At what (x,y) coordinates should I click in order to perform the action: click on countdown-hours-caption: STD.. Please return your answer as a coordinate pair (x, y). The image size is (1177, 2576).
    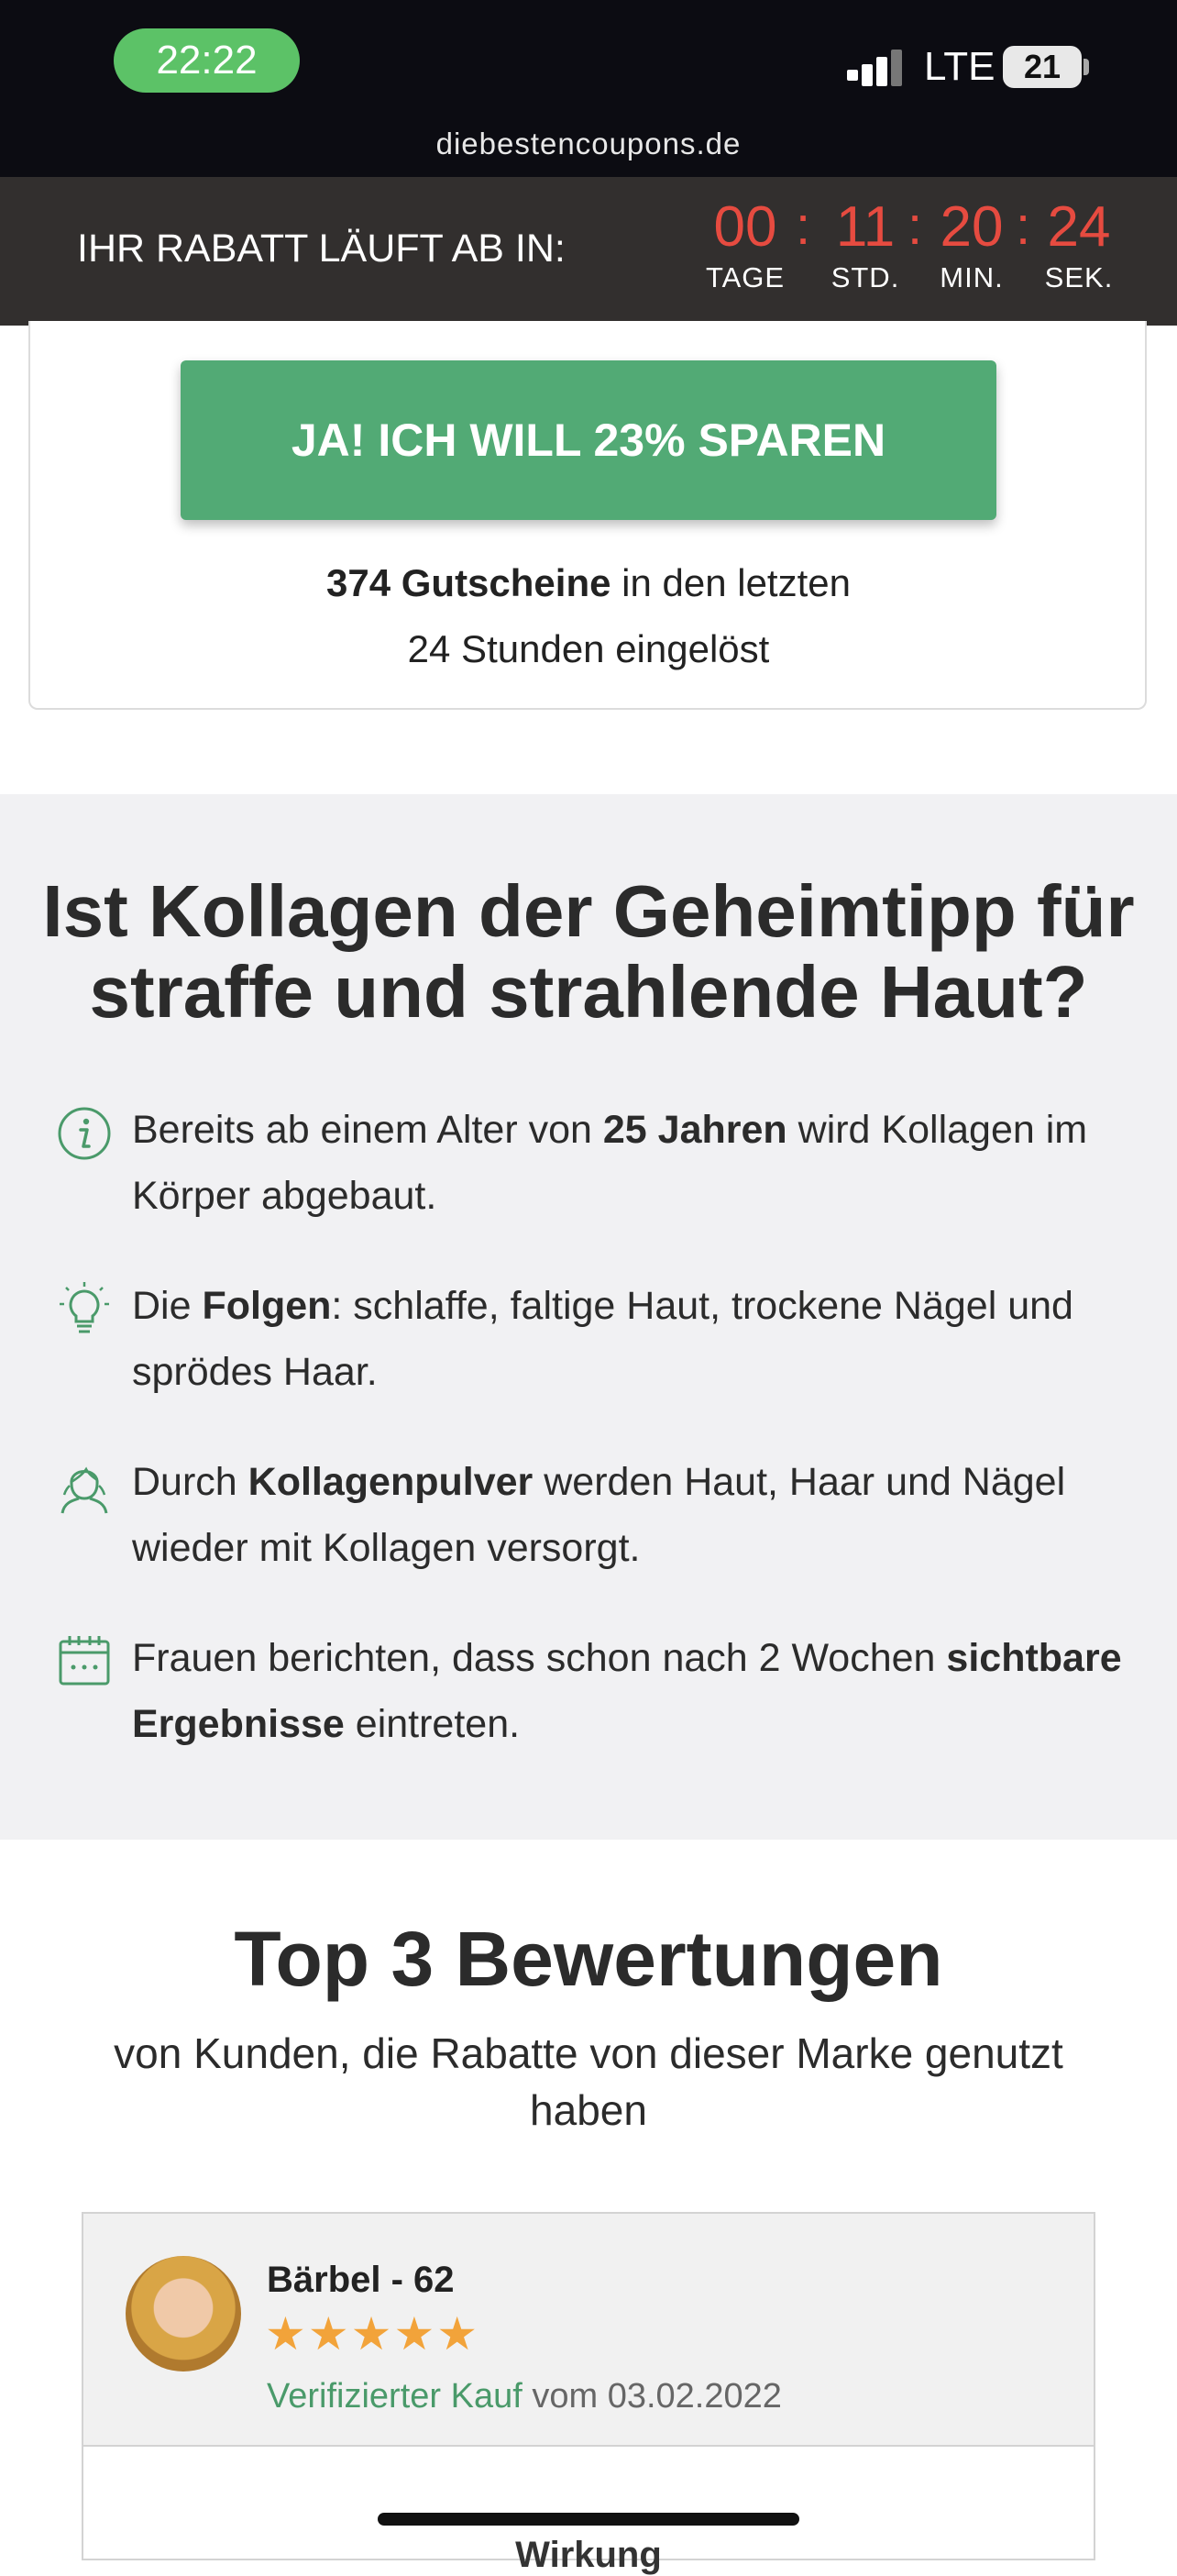
    Looking at the image, I should click on (865, 277).